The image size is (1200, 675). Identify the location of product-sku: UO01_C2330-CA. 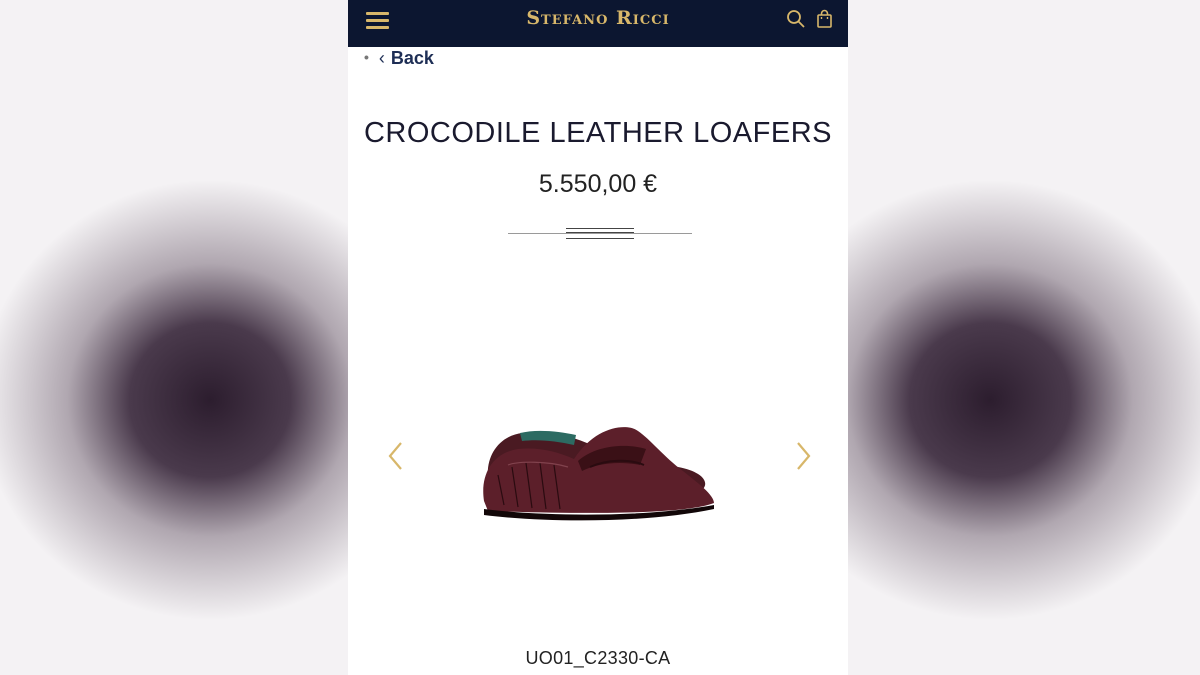
(598, 658).